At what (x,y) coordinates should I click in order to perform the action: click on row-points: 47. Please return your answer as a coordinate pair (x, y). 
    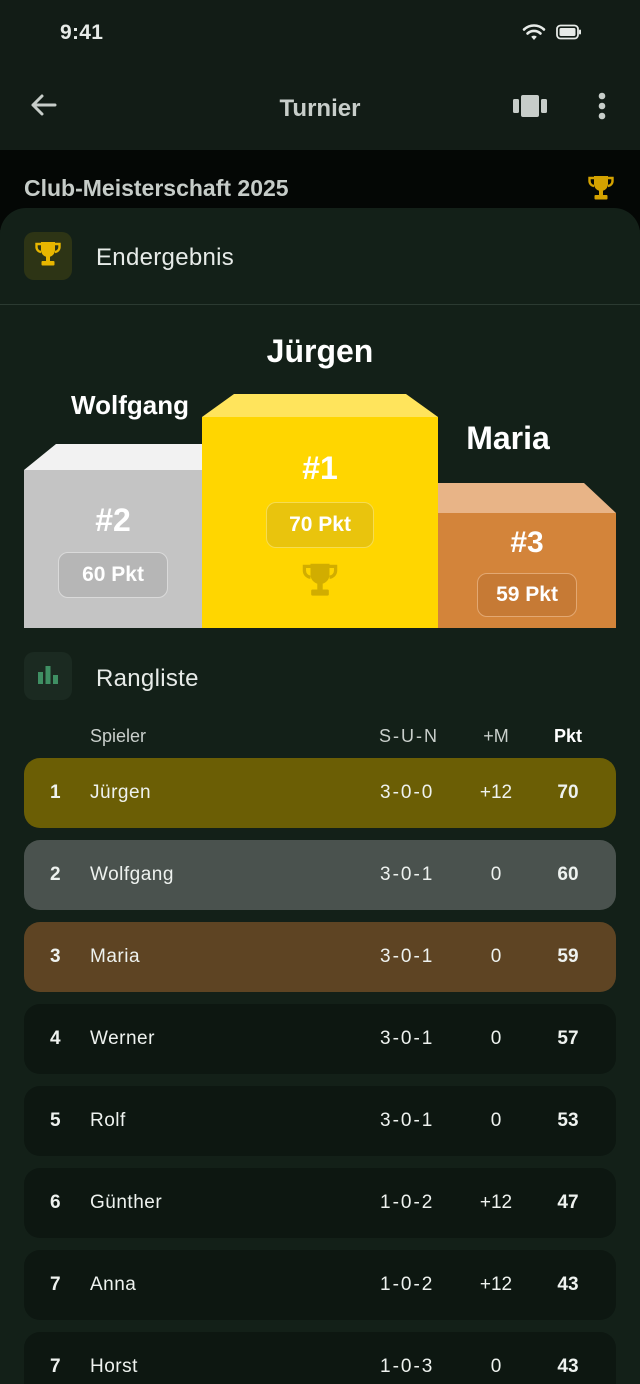
    Looking at the image, I should click on (568, 1202).